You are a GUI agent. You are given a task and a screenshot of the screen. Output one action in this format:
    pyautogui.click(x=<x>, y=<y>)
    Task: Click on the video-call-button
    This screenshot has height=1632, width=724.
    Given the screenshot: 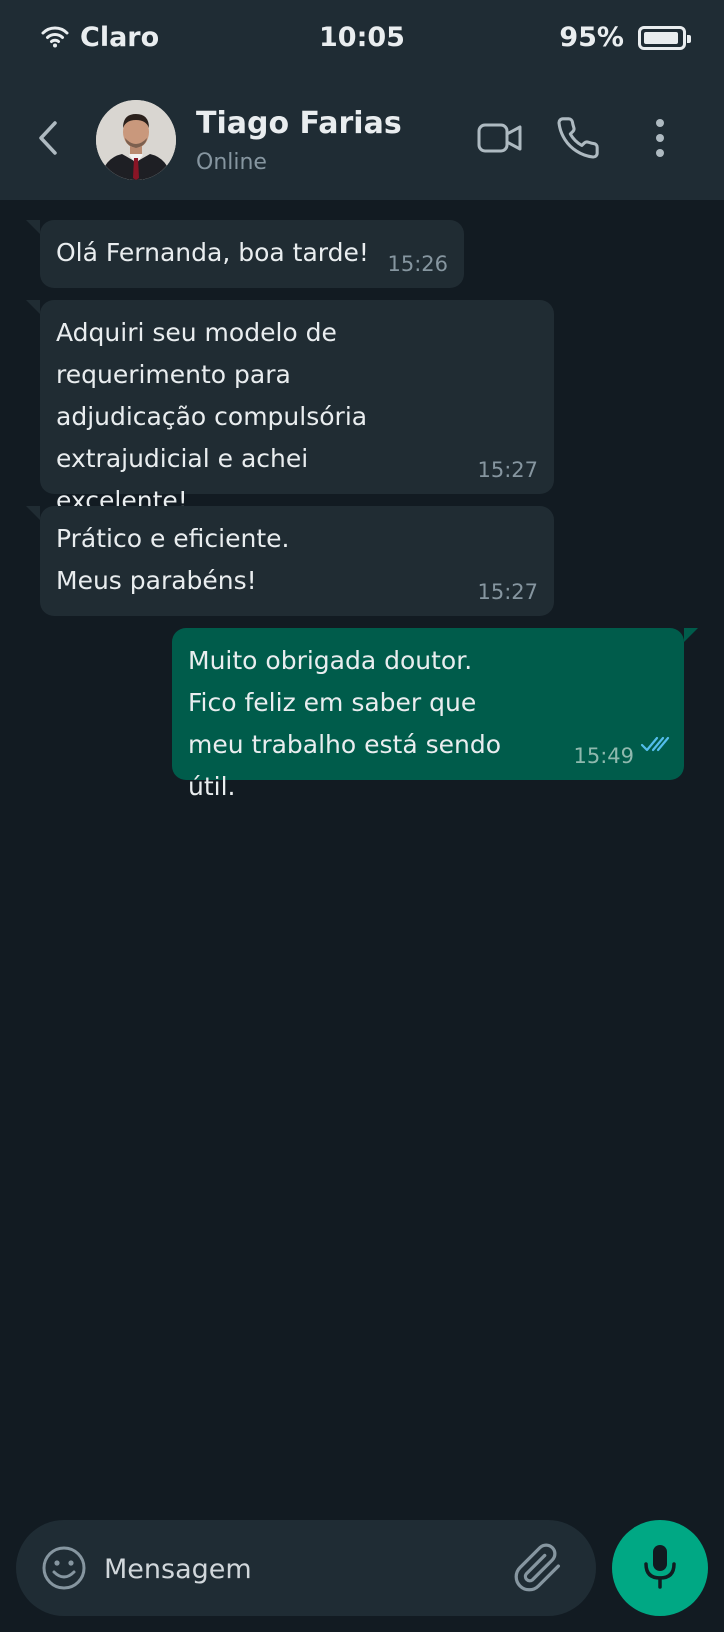 What is the action you would take?
    pyautogui.click(x=500, y=140)
    